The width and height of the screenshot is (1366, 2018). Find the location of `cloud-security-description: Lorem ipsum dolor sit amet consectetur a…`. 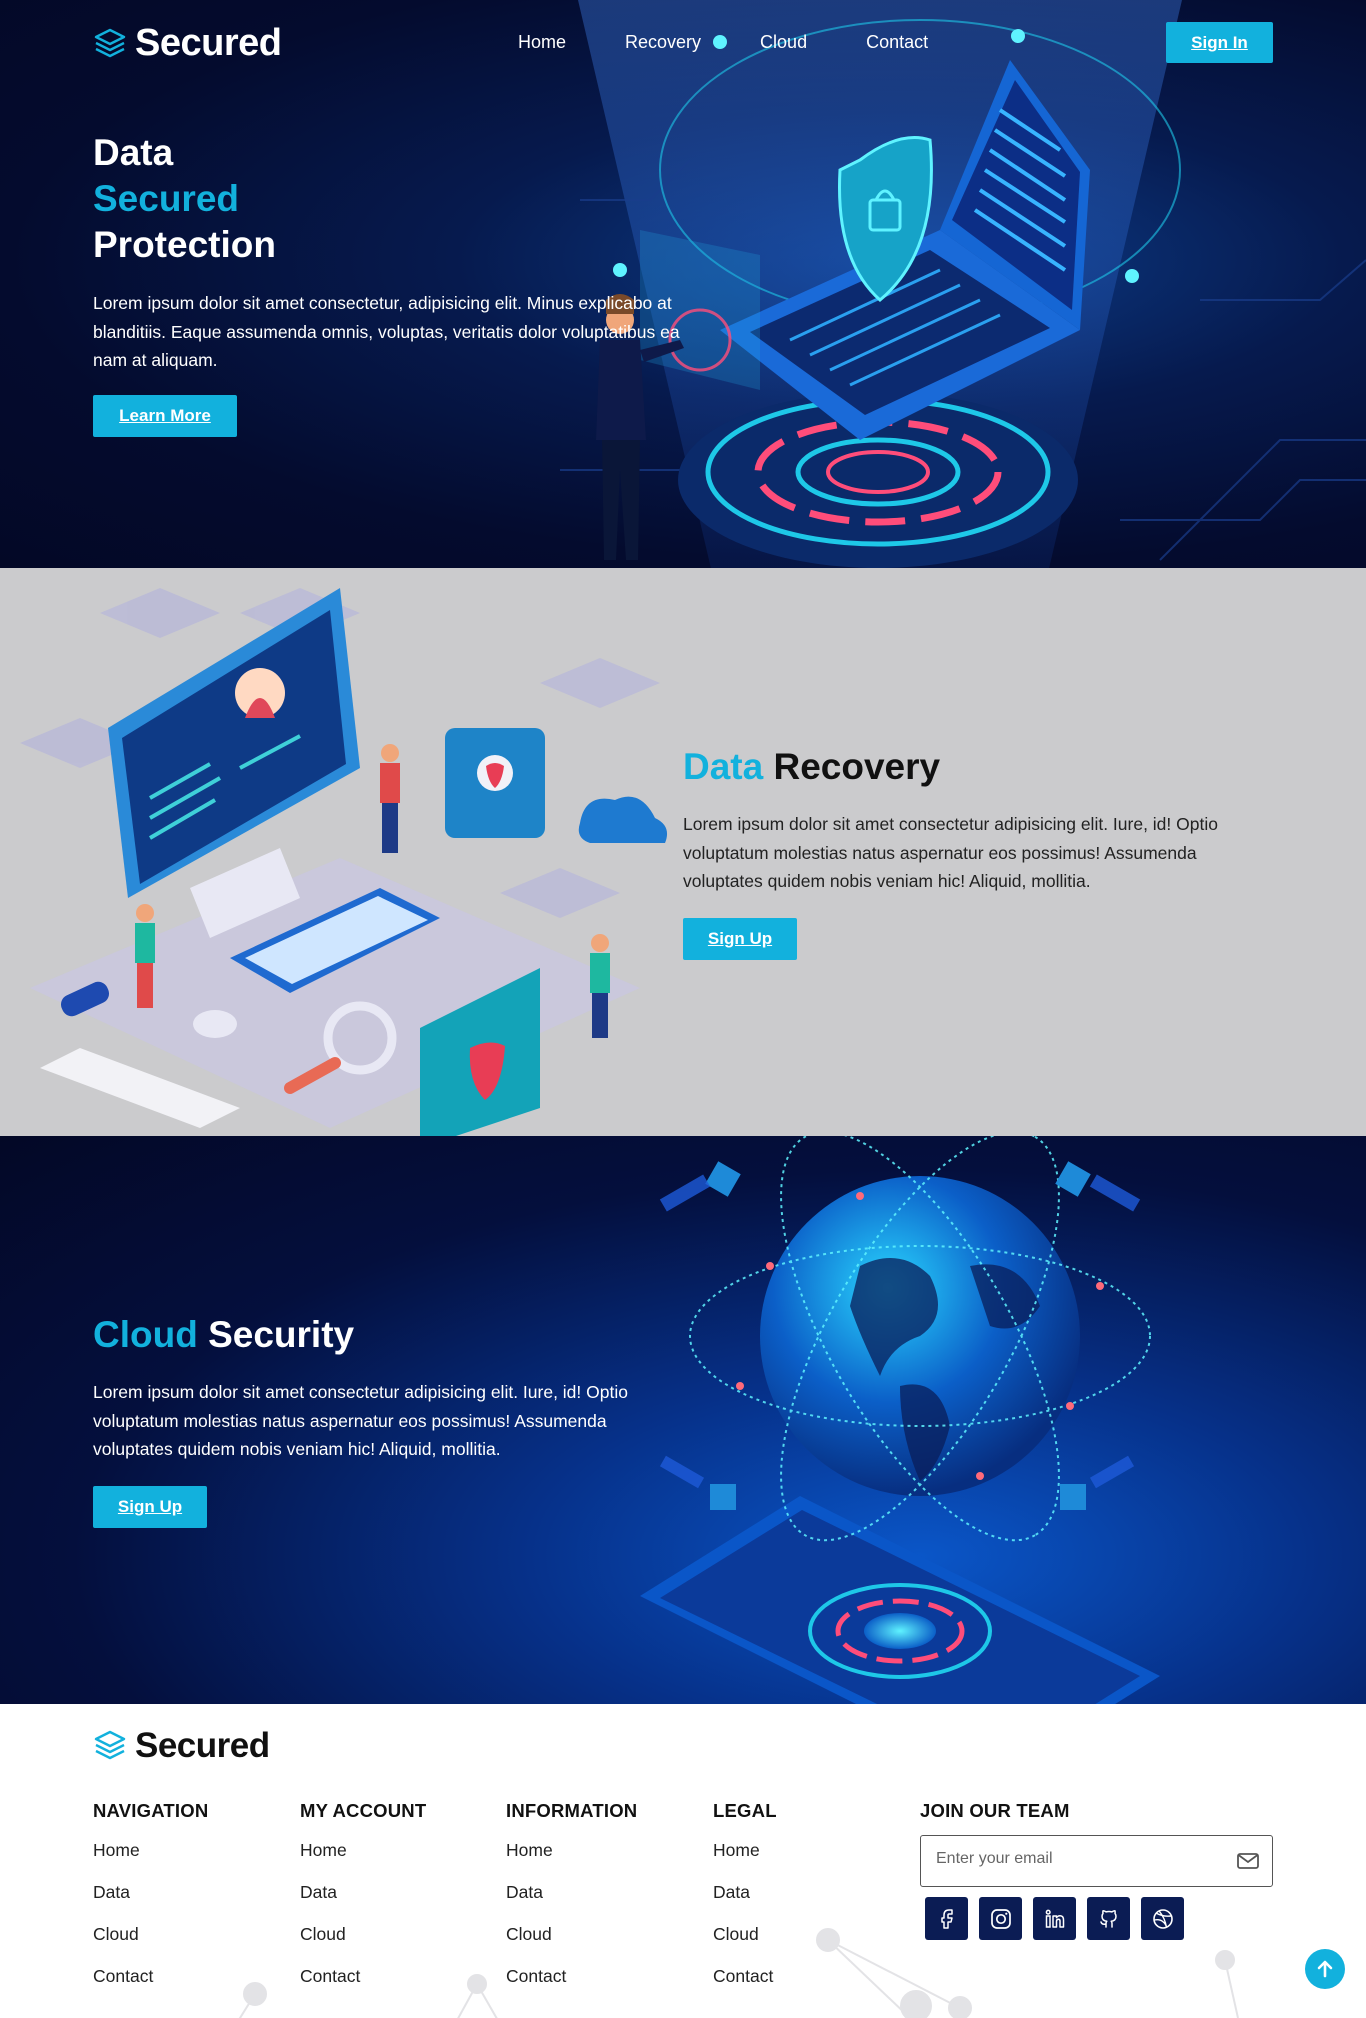

cloud-security-description: Lorem ipsum dolor sit amet consectetur a… is located at coordinates (360, 1420).